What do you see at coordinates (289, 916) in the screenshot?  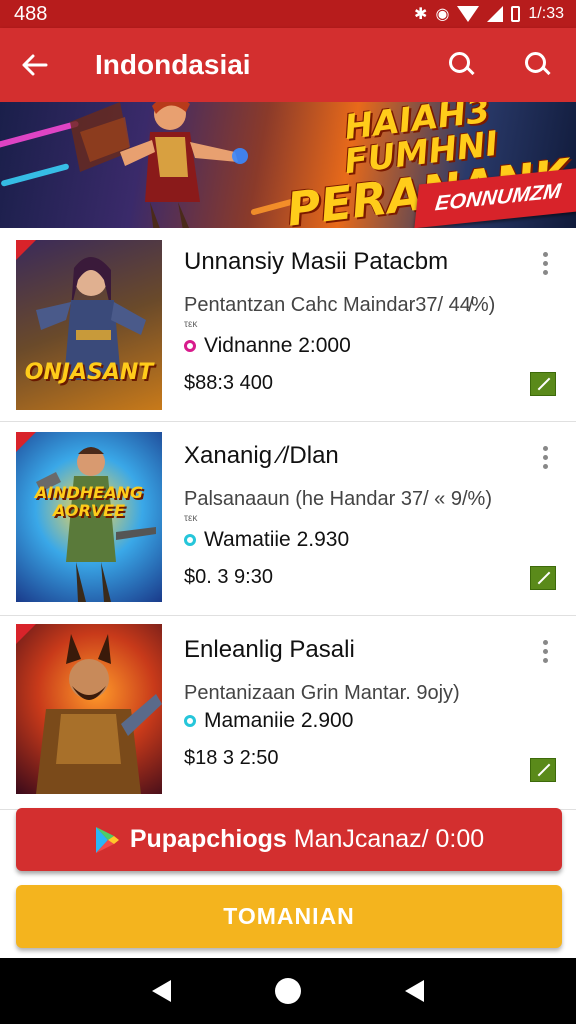 I see `tournament-button: TOMANIAN` at bounding box center [289, 916].